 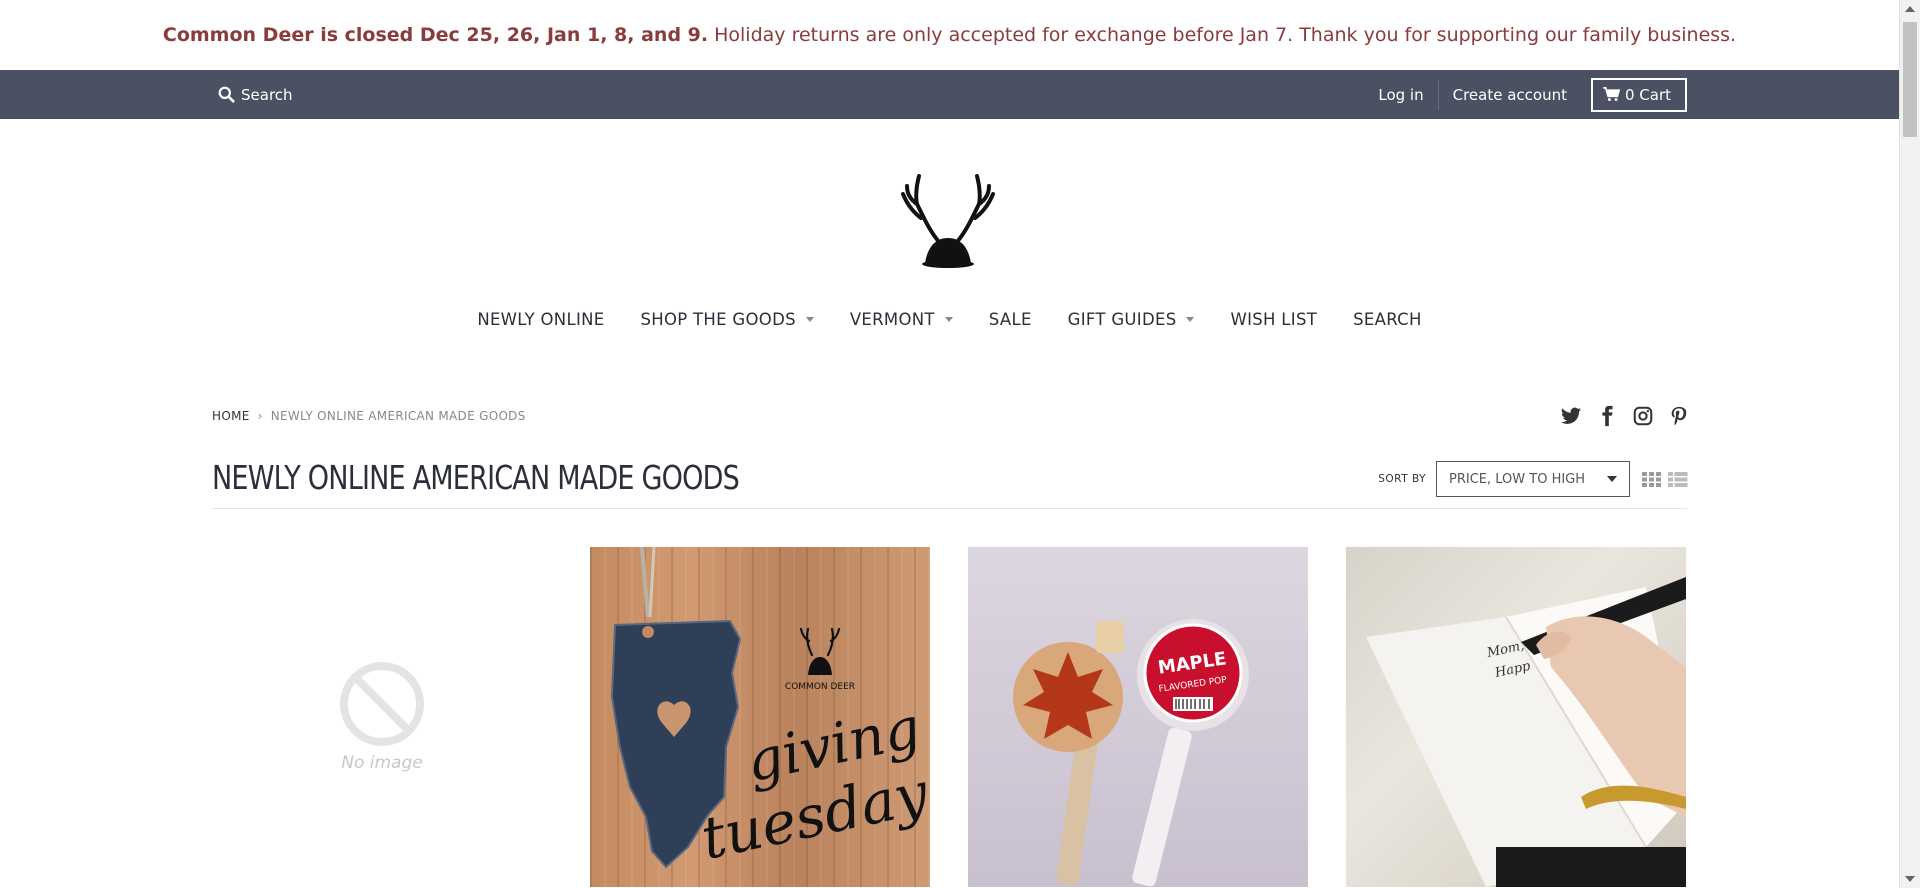 I want to click on no-image-label: No image, so click(x=382, y=763).